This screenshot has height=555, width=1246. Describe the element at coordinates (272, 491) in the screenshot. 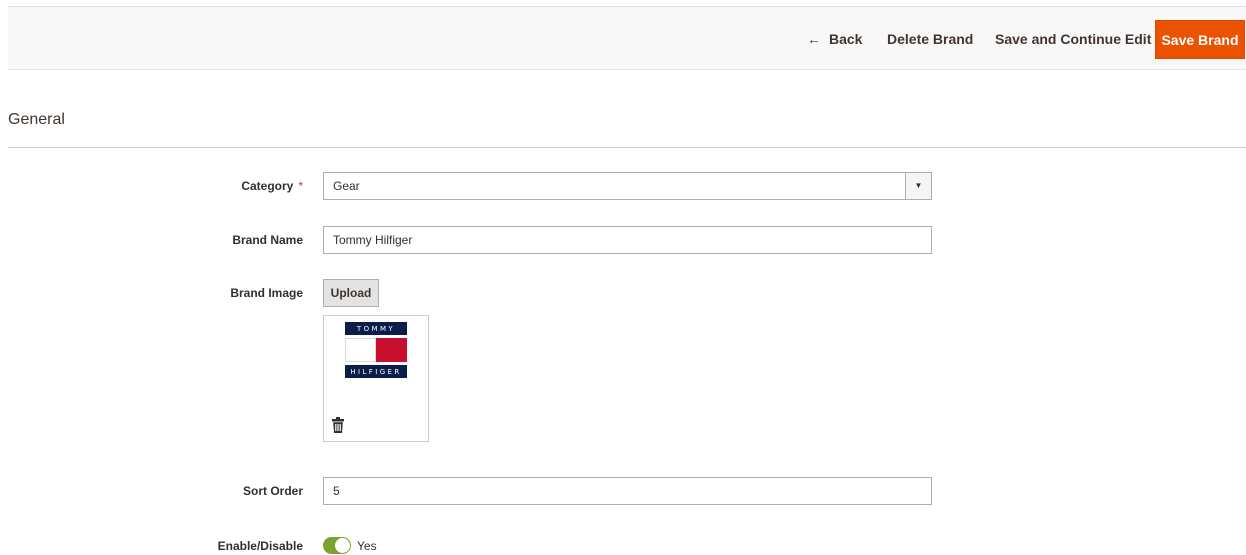

I see `sort-order-label: Sort Order` at that location.